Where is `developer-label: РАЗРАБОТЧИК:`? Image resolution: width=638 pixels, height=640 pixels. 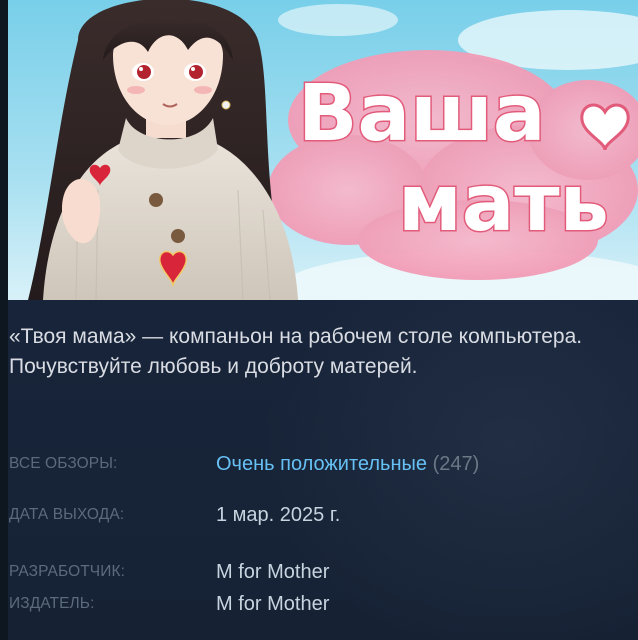 developer-label: РАЗРАБОТЧИК: is located at coordinates (67, 571).